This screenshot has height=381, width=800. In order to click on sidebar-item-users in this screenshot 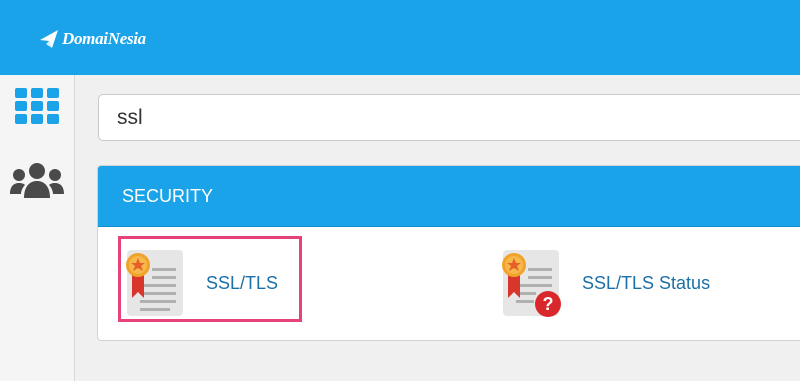, I will do `click(37, 181)`.